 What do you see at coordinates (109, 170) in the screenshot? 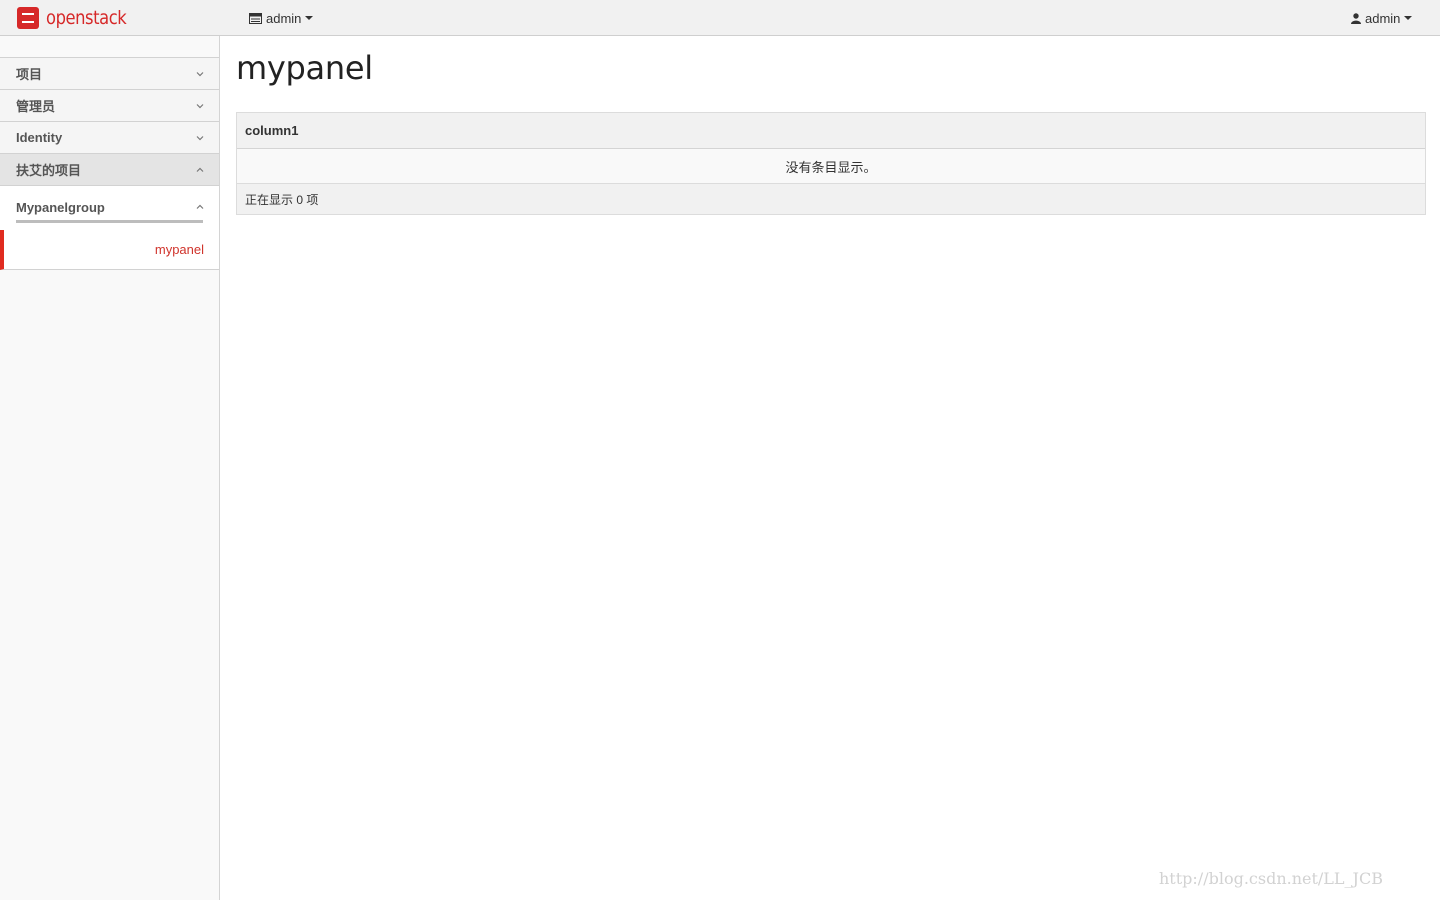
I see `sidebar-section-custom-project: 扶艾的项目` at bounding box center [109, 170].